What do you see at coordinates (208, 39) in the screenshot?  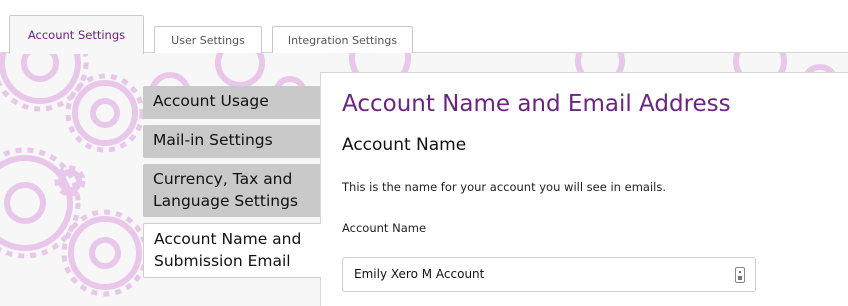 I see `tab-user-settings: User Settings` at bounding box center [208, 39].